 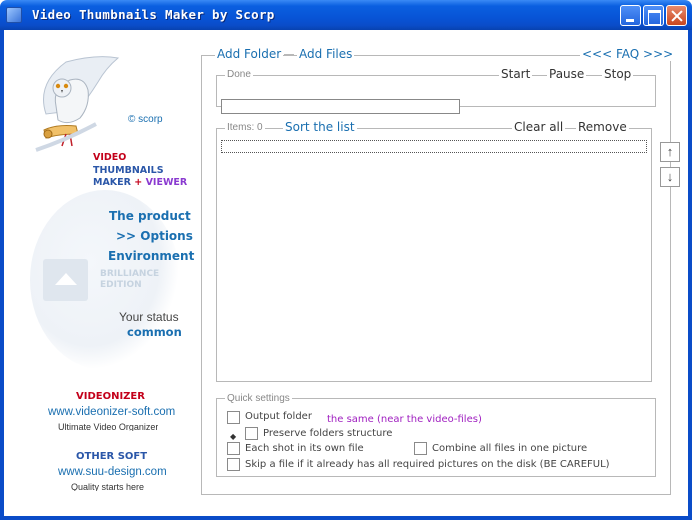 I want to click on preserve-structure-label: Preserve folders structure, so click(x=328, y=433).